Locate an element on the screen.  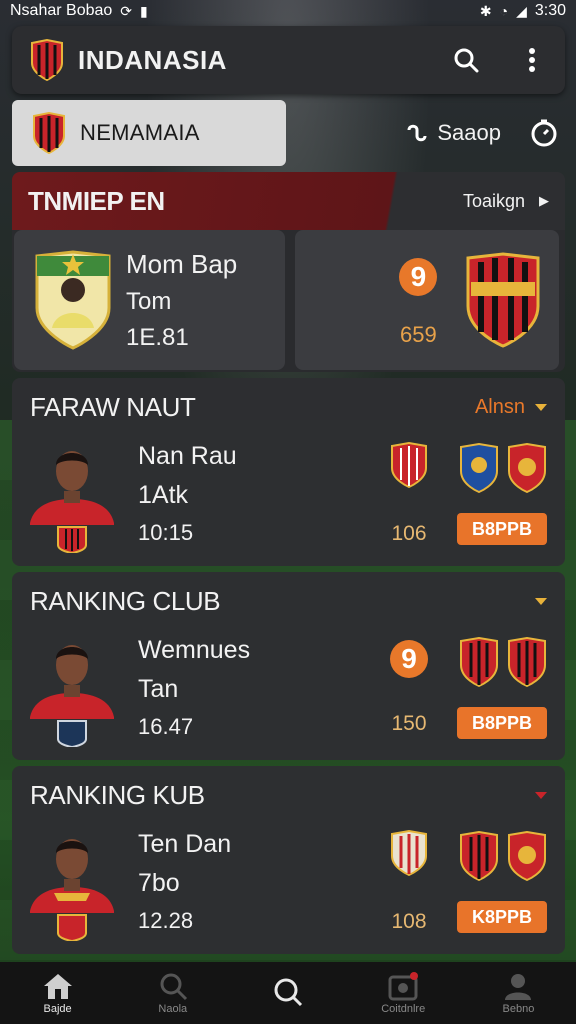
ranking-filter: Alnsn is located at coordinates (511, 407).